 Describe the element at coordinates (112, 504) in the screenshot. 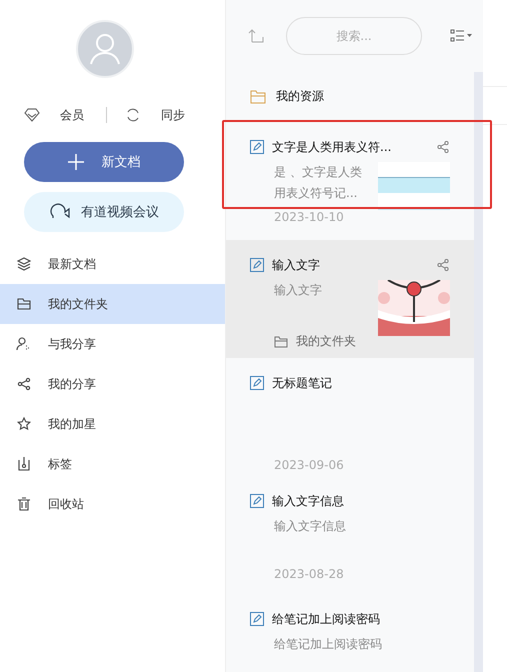

I see `nav-item: 回收站` at that location.